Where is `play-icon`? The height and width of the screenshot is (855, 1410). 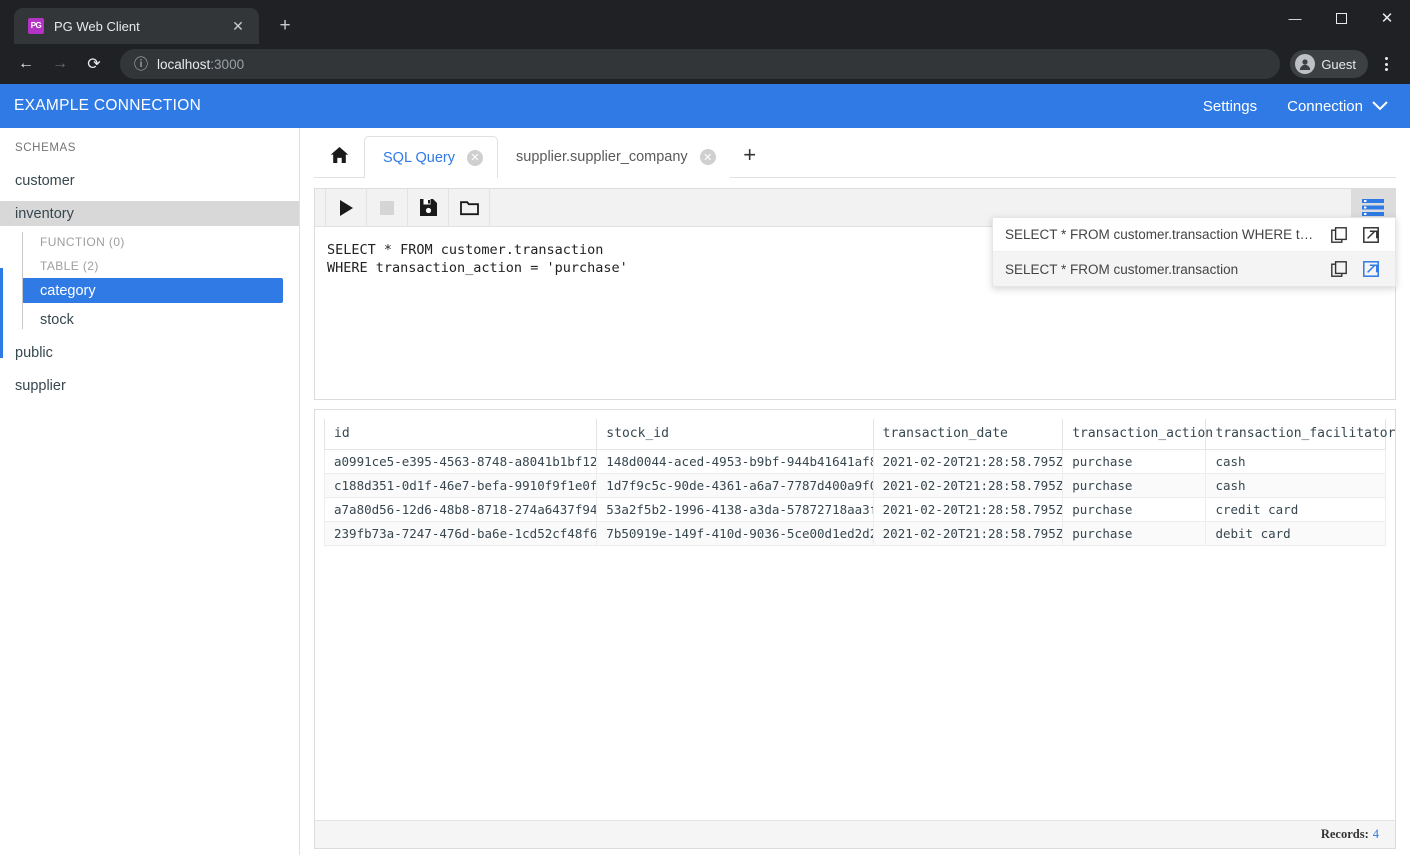
play-icon is located at coordinates (346, 207).